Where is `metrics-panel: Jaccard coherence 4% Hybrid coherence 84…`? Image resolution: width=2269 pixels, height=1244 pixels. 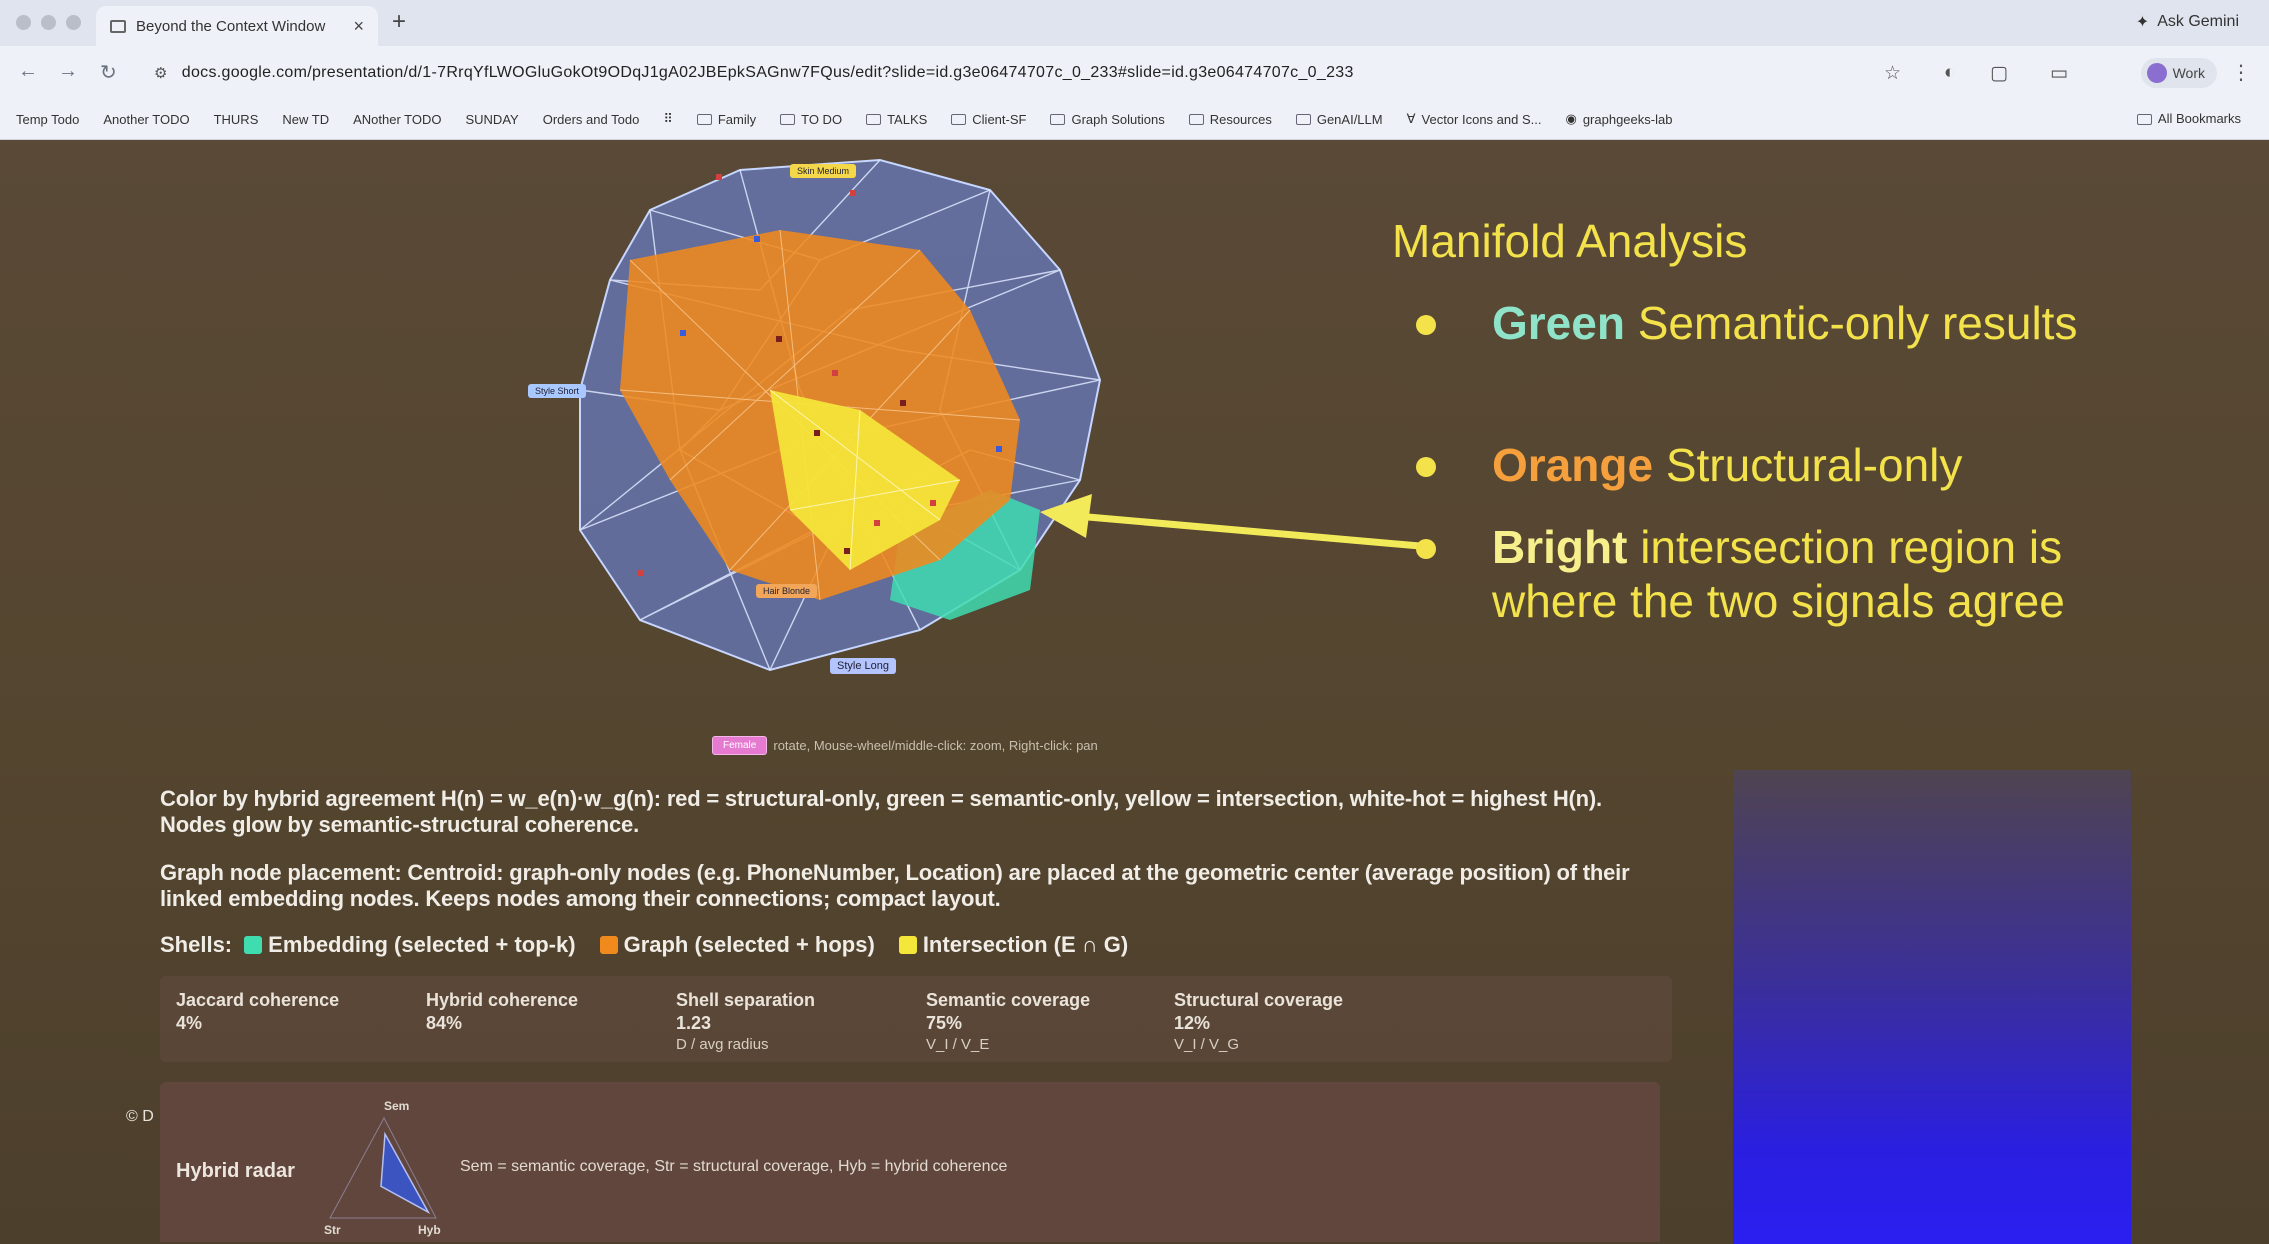 metrics-panel: Jaccard coherence 4% Hybrid coherence 84… is located at coordinates (916, 1019).